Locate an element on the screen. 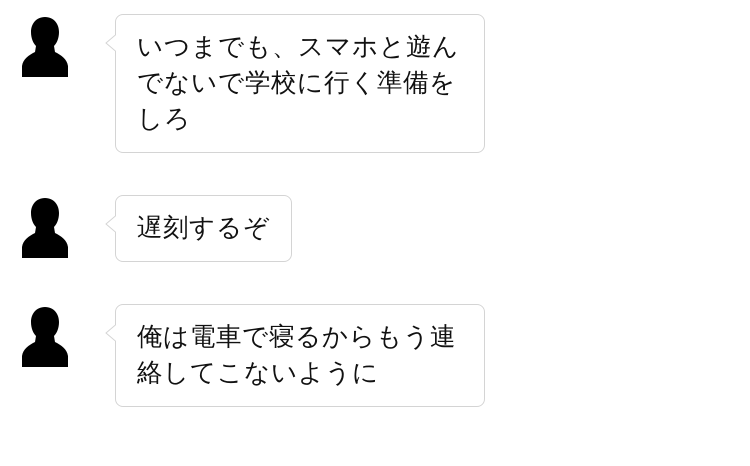 Image resolution: width=750 pixels, height=466 pixels. message-bubble: いつまでも、スマホと遊んでないで学校に行く準備をしろ is located at coordinates (300, 83).